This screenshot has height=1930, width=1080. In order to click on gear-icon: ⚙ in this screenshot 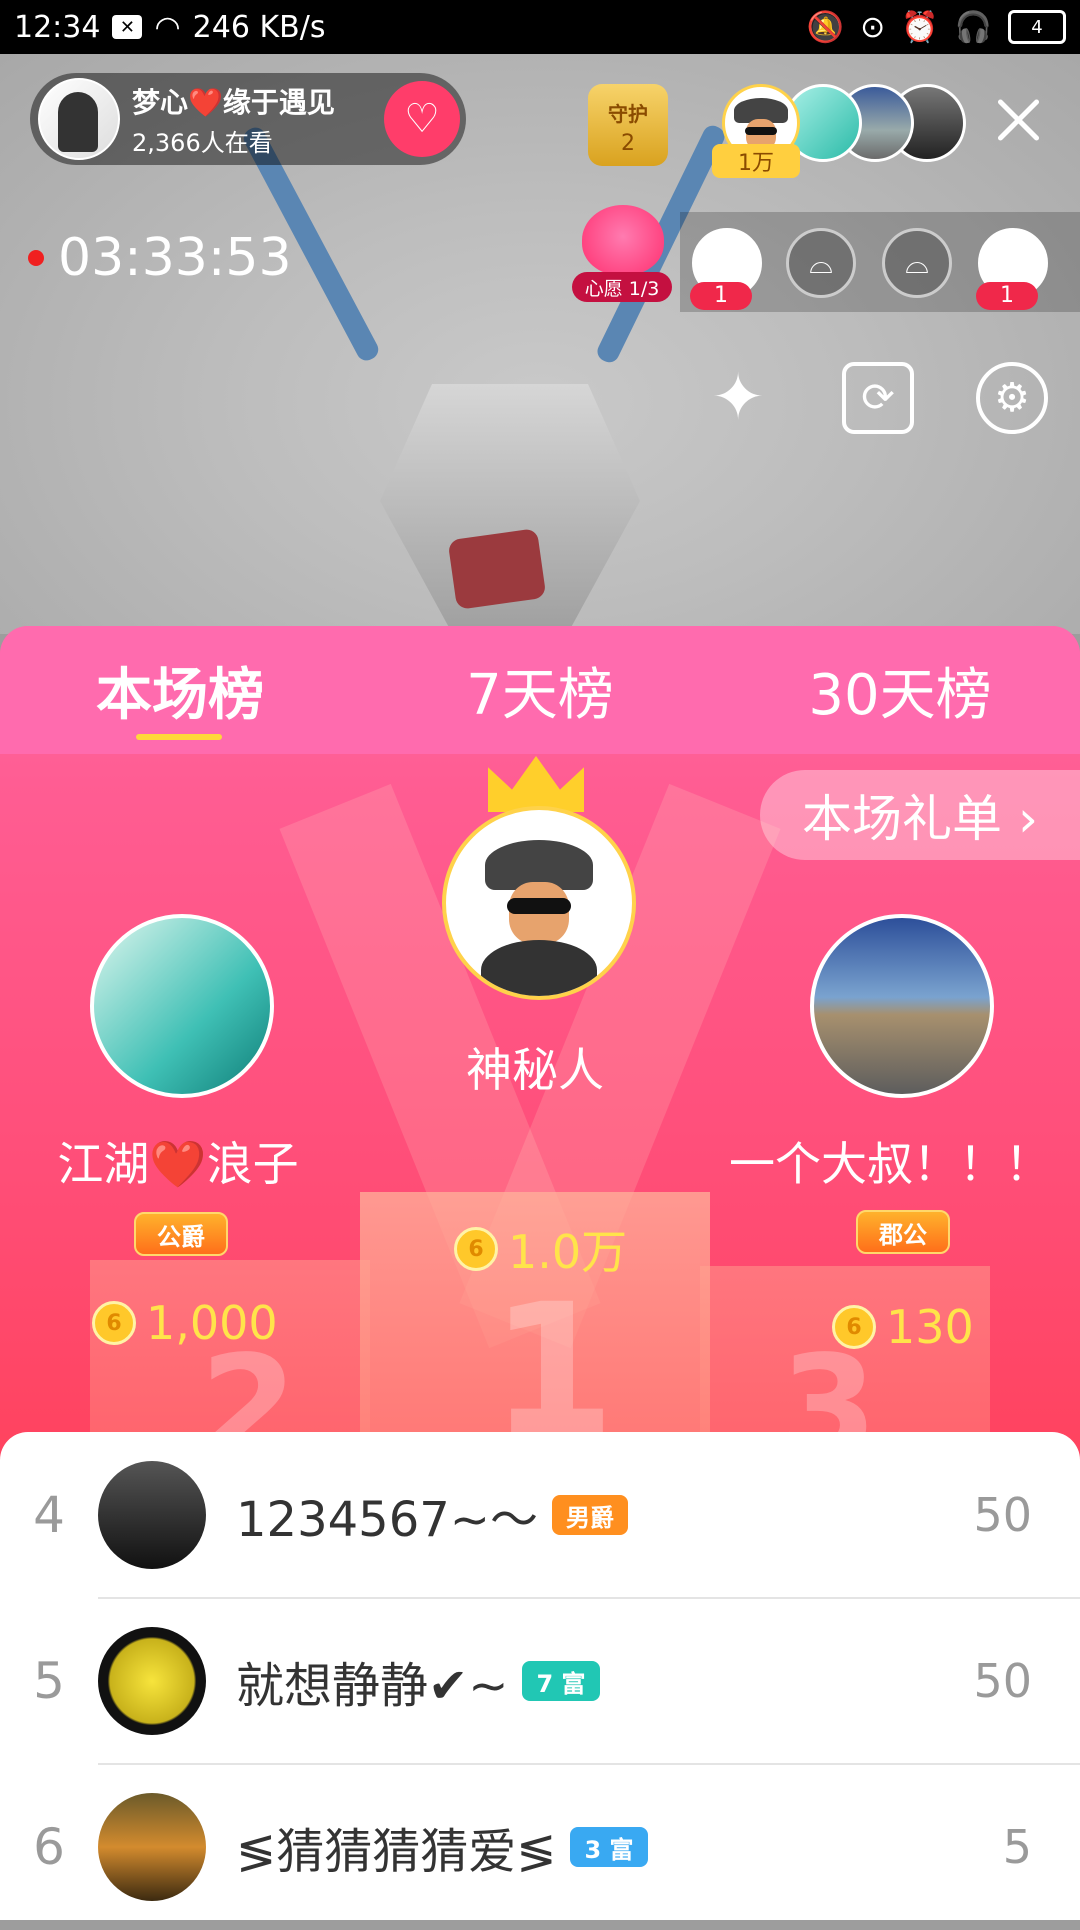, I will do `click(1012, 398)`.